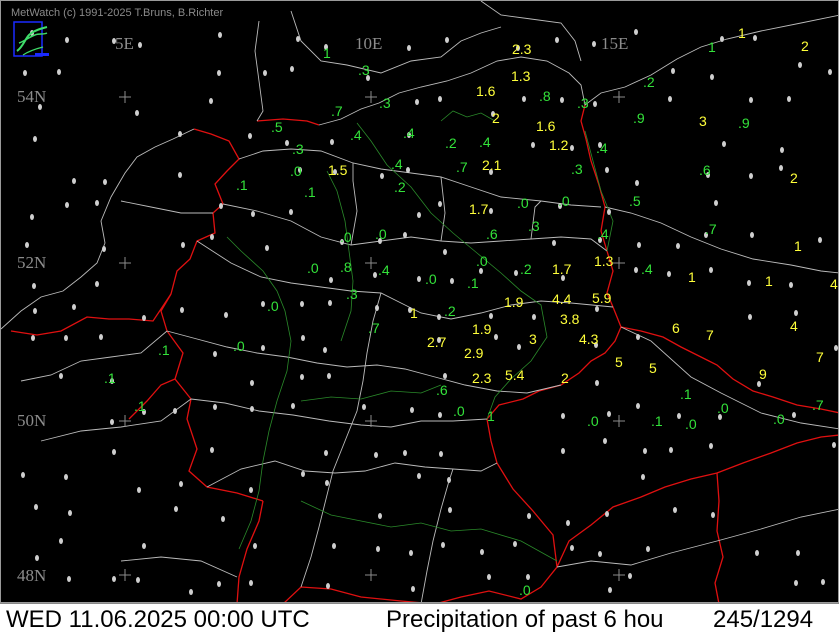 The image size is (839, 634). What do you see at coordinates (676, 328) in the screenshot?
I see `precip-value: 6` at bounding box center [676, 328].